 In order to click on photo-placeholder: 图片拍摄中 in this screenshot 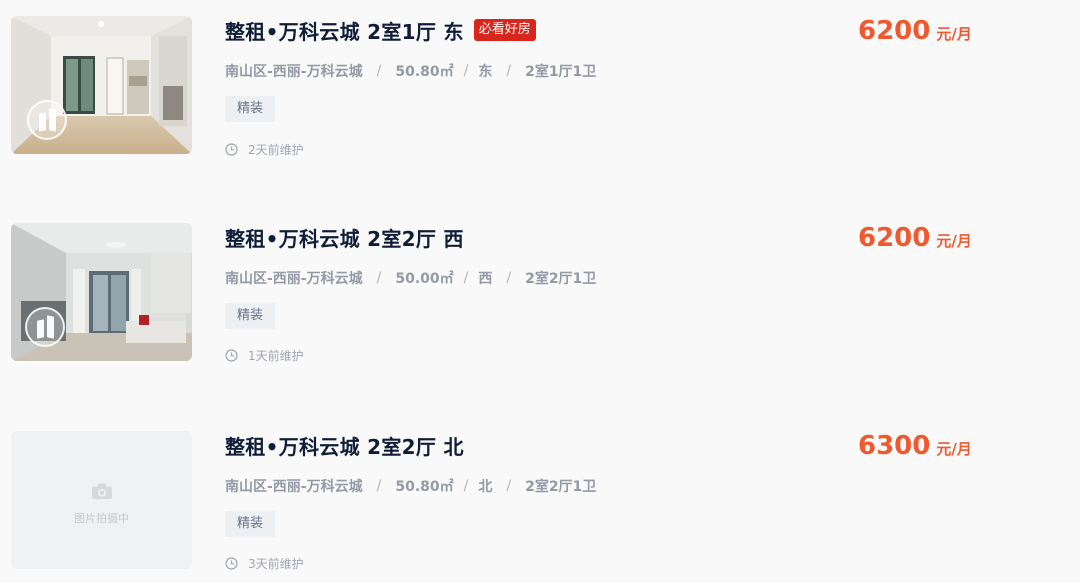, I will do `click(101, 500)`.